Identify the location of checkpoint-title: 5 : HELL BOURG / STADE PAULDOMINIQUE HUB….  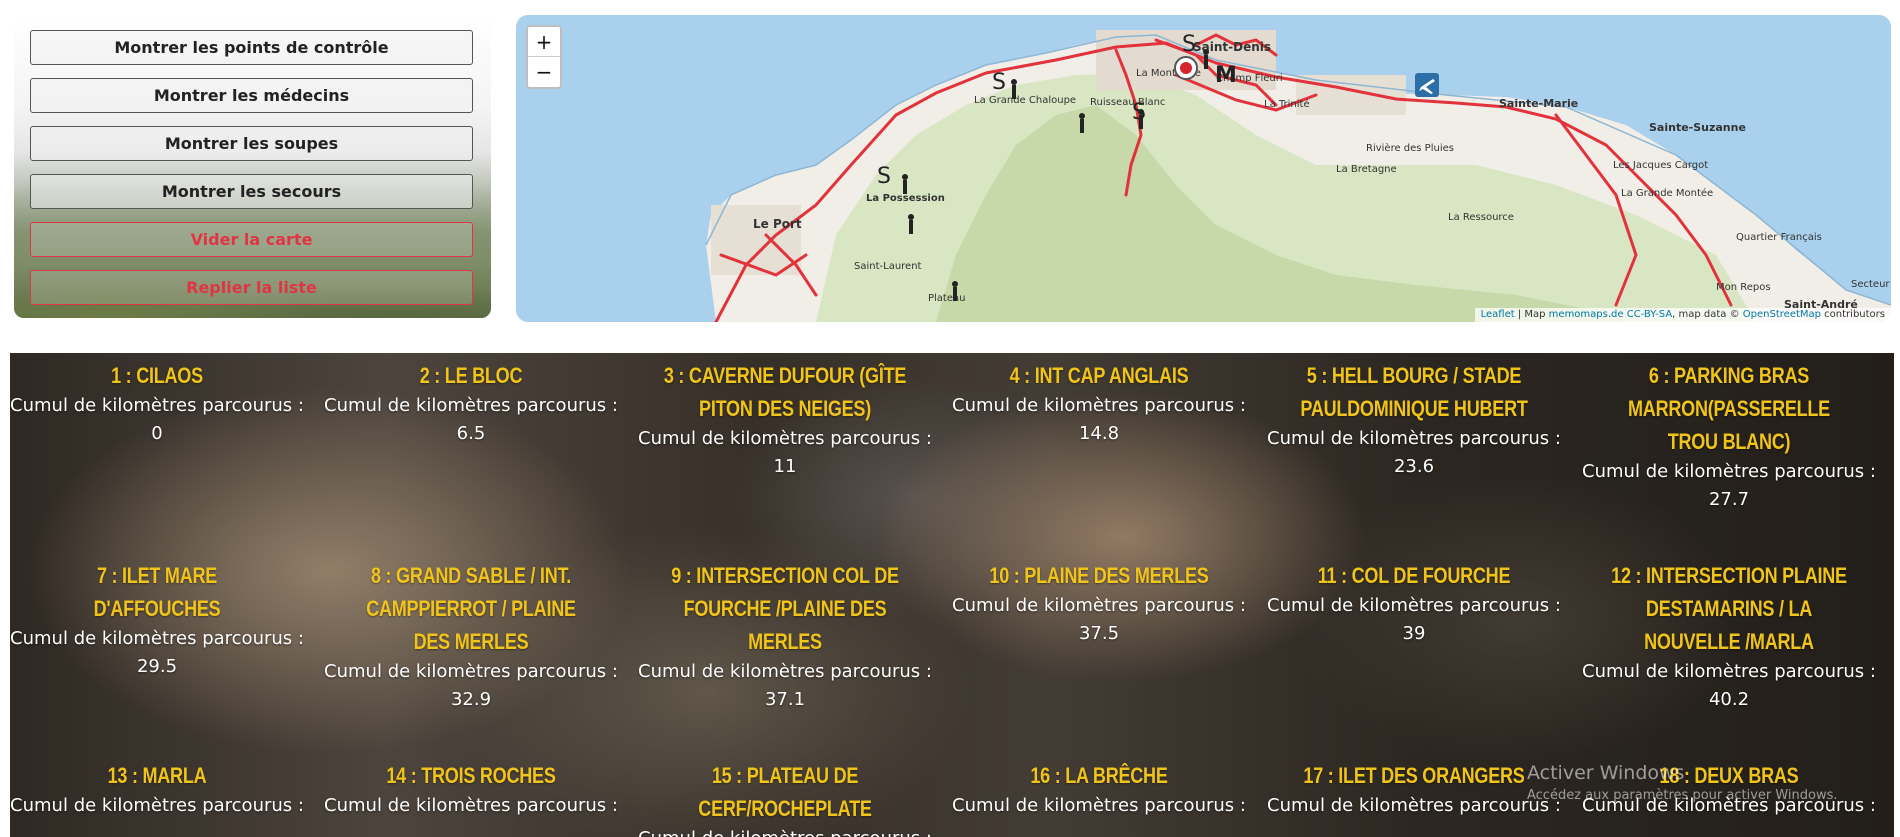
(1414, 392).